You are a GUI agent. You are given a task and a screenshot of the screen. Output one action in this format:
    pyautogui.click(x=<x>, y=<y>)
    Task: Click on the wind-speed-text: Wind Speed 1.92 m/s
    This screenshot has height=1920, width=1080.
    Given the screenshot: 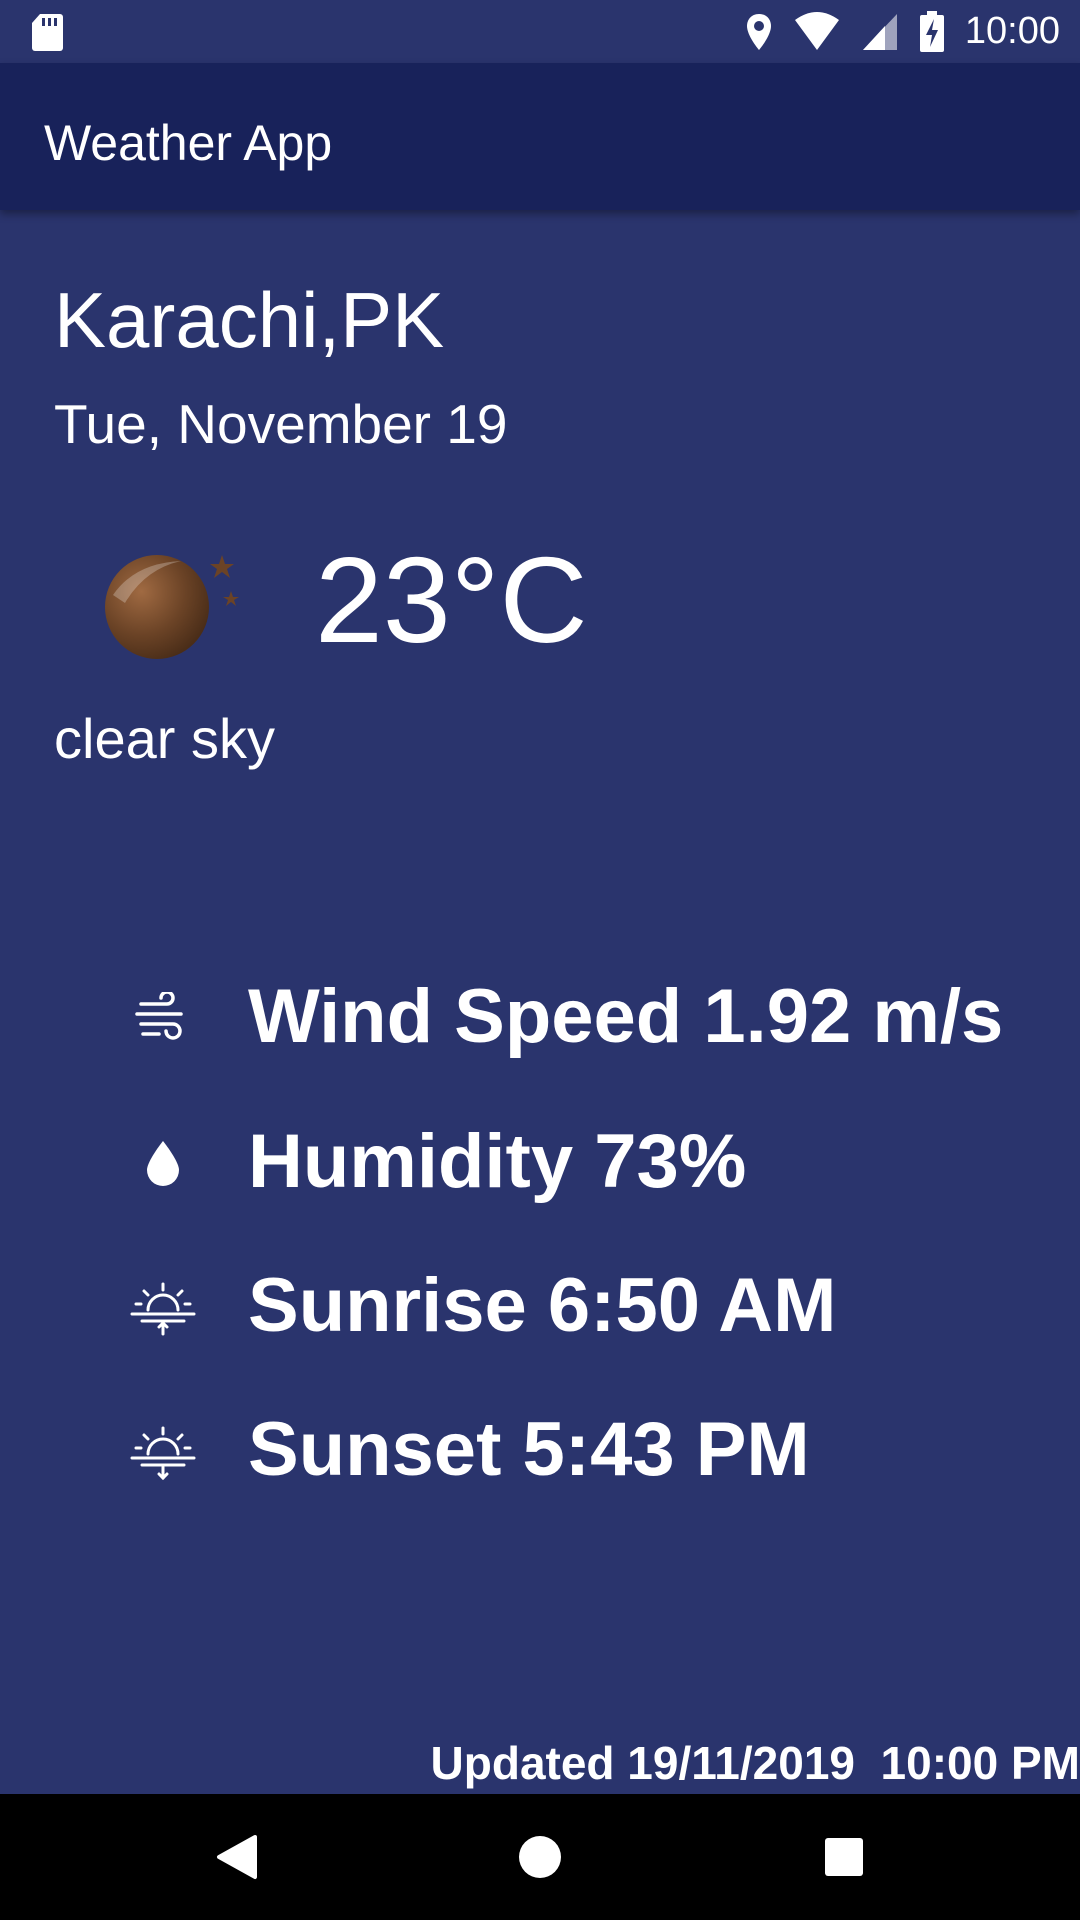 What is the action you would take?
    pyautogui.click(x=626, y=1016)
    